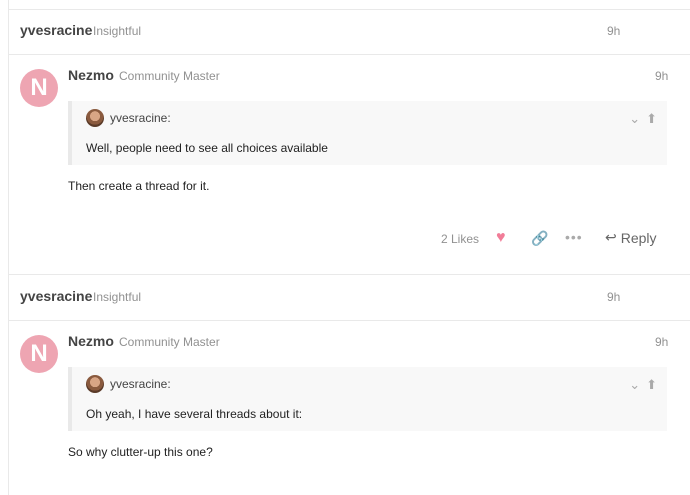 This screenshot has height=495, width=690. I want to click on post-body: Then create a thread for it., so click(139, 186).